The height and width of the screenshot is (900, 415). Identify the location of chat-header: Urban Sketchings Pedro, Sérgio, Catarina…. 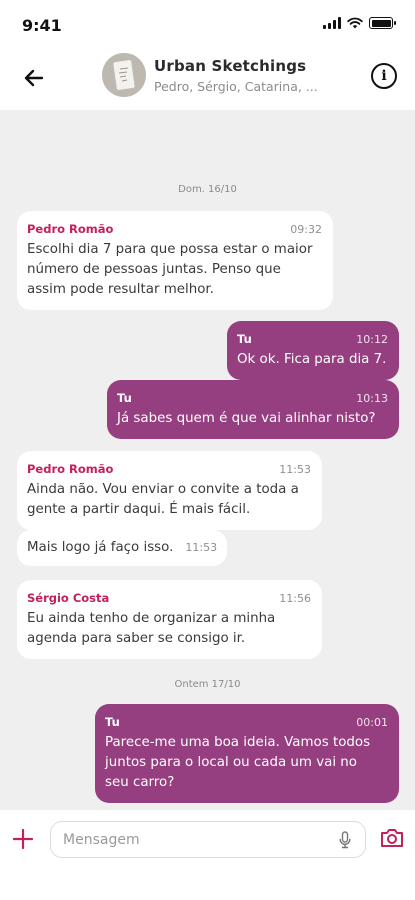
(207, 79).